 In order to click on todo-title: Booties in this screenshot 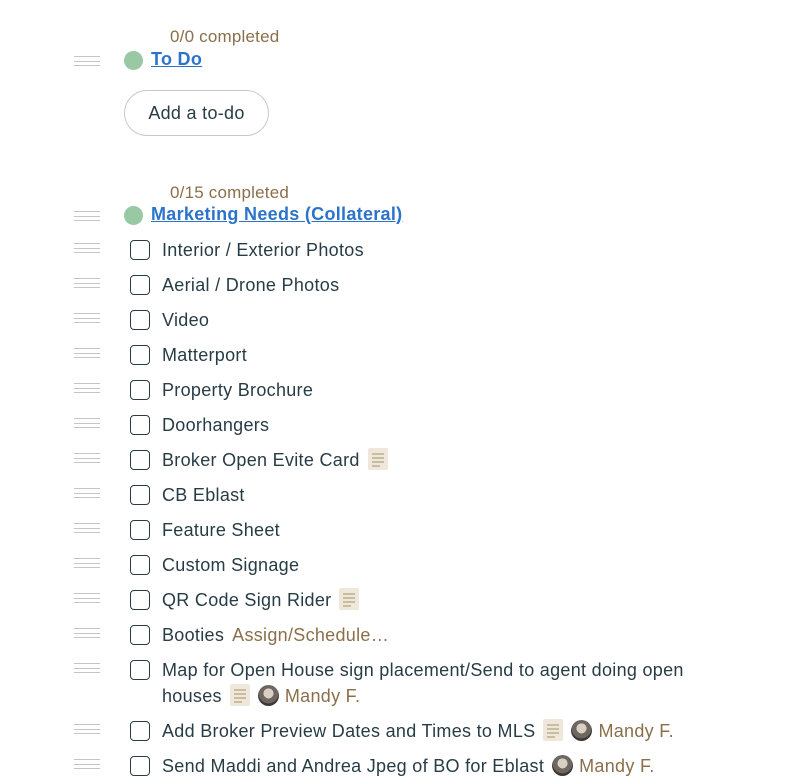, I will do `click(193, 635)`.